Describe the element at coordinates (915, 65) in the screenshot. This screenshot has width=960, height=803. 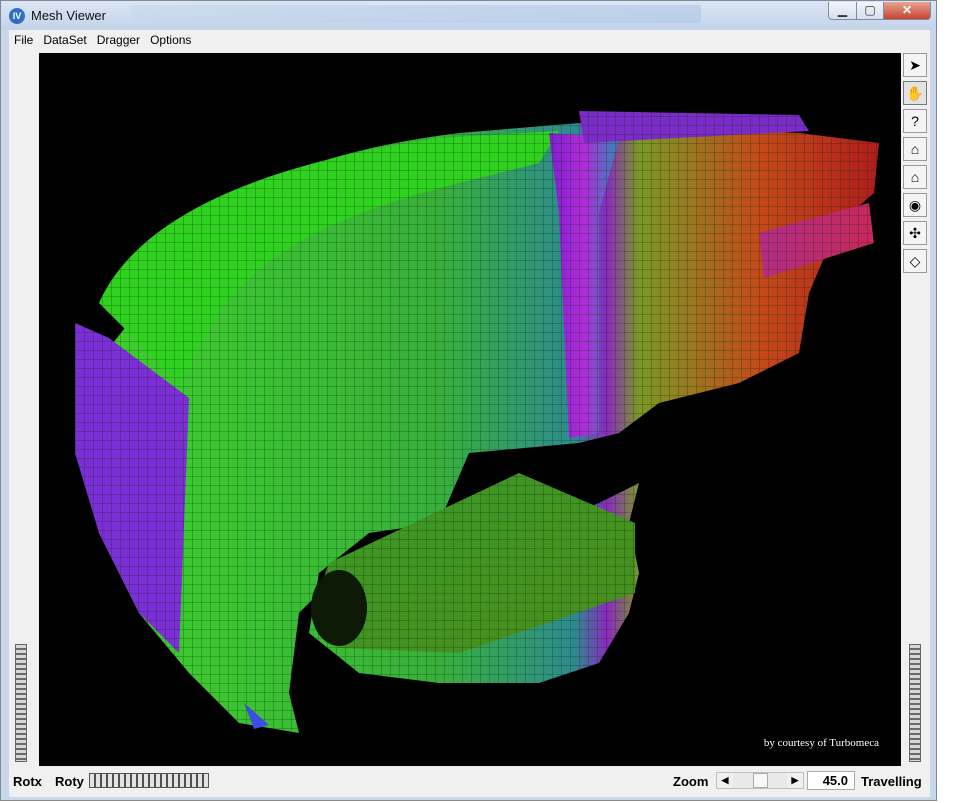
I see `select-arrow-icon: ➤` at that location.